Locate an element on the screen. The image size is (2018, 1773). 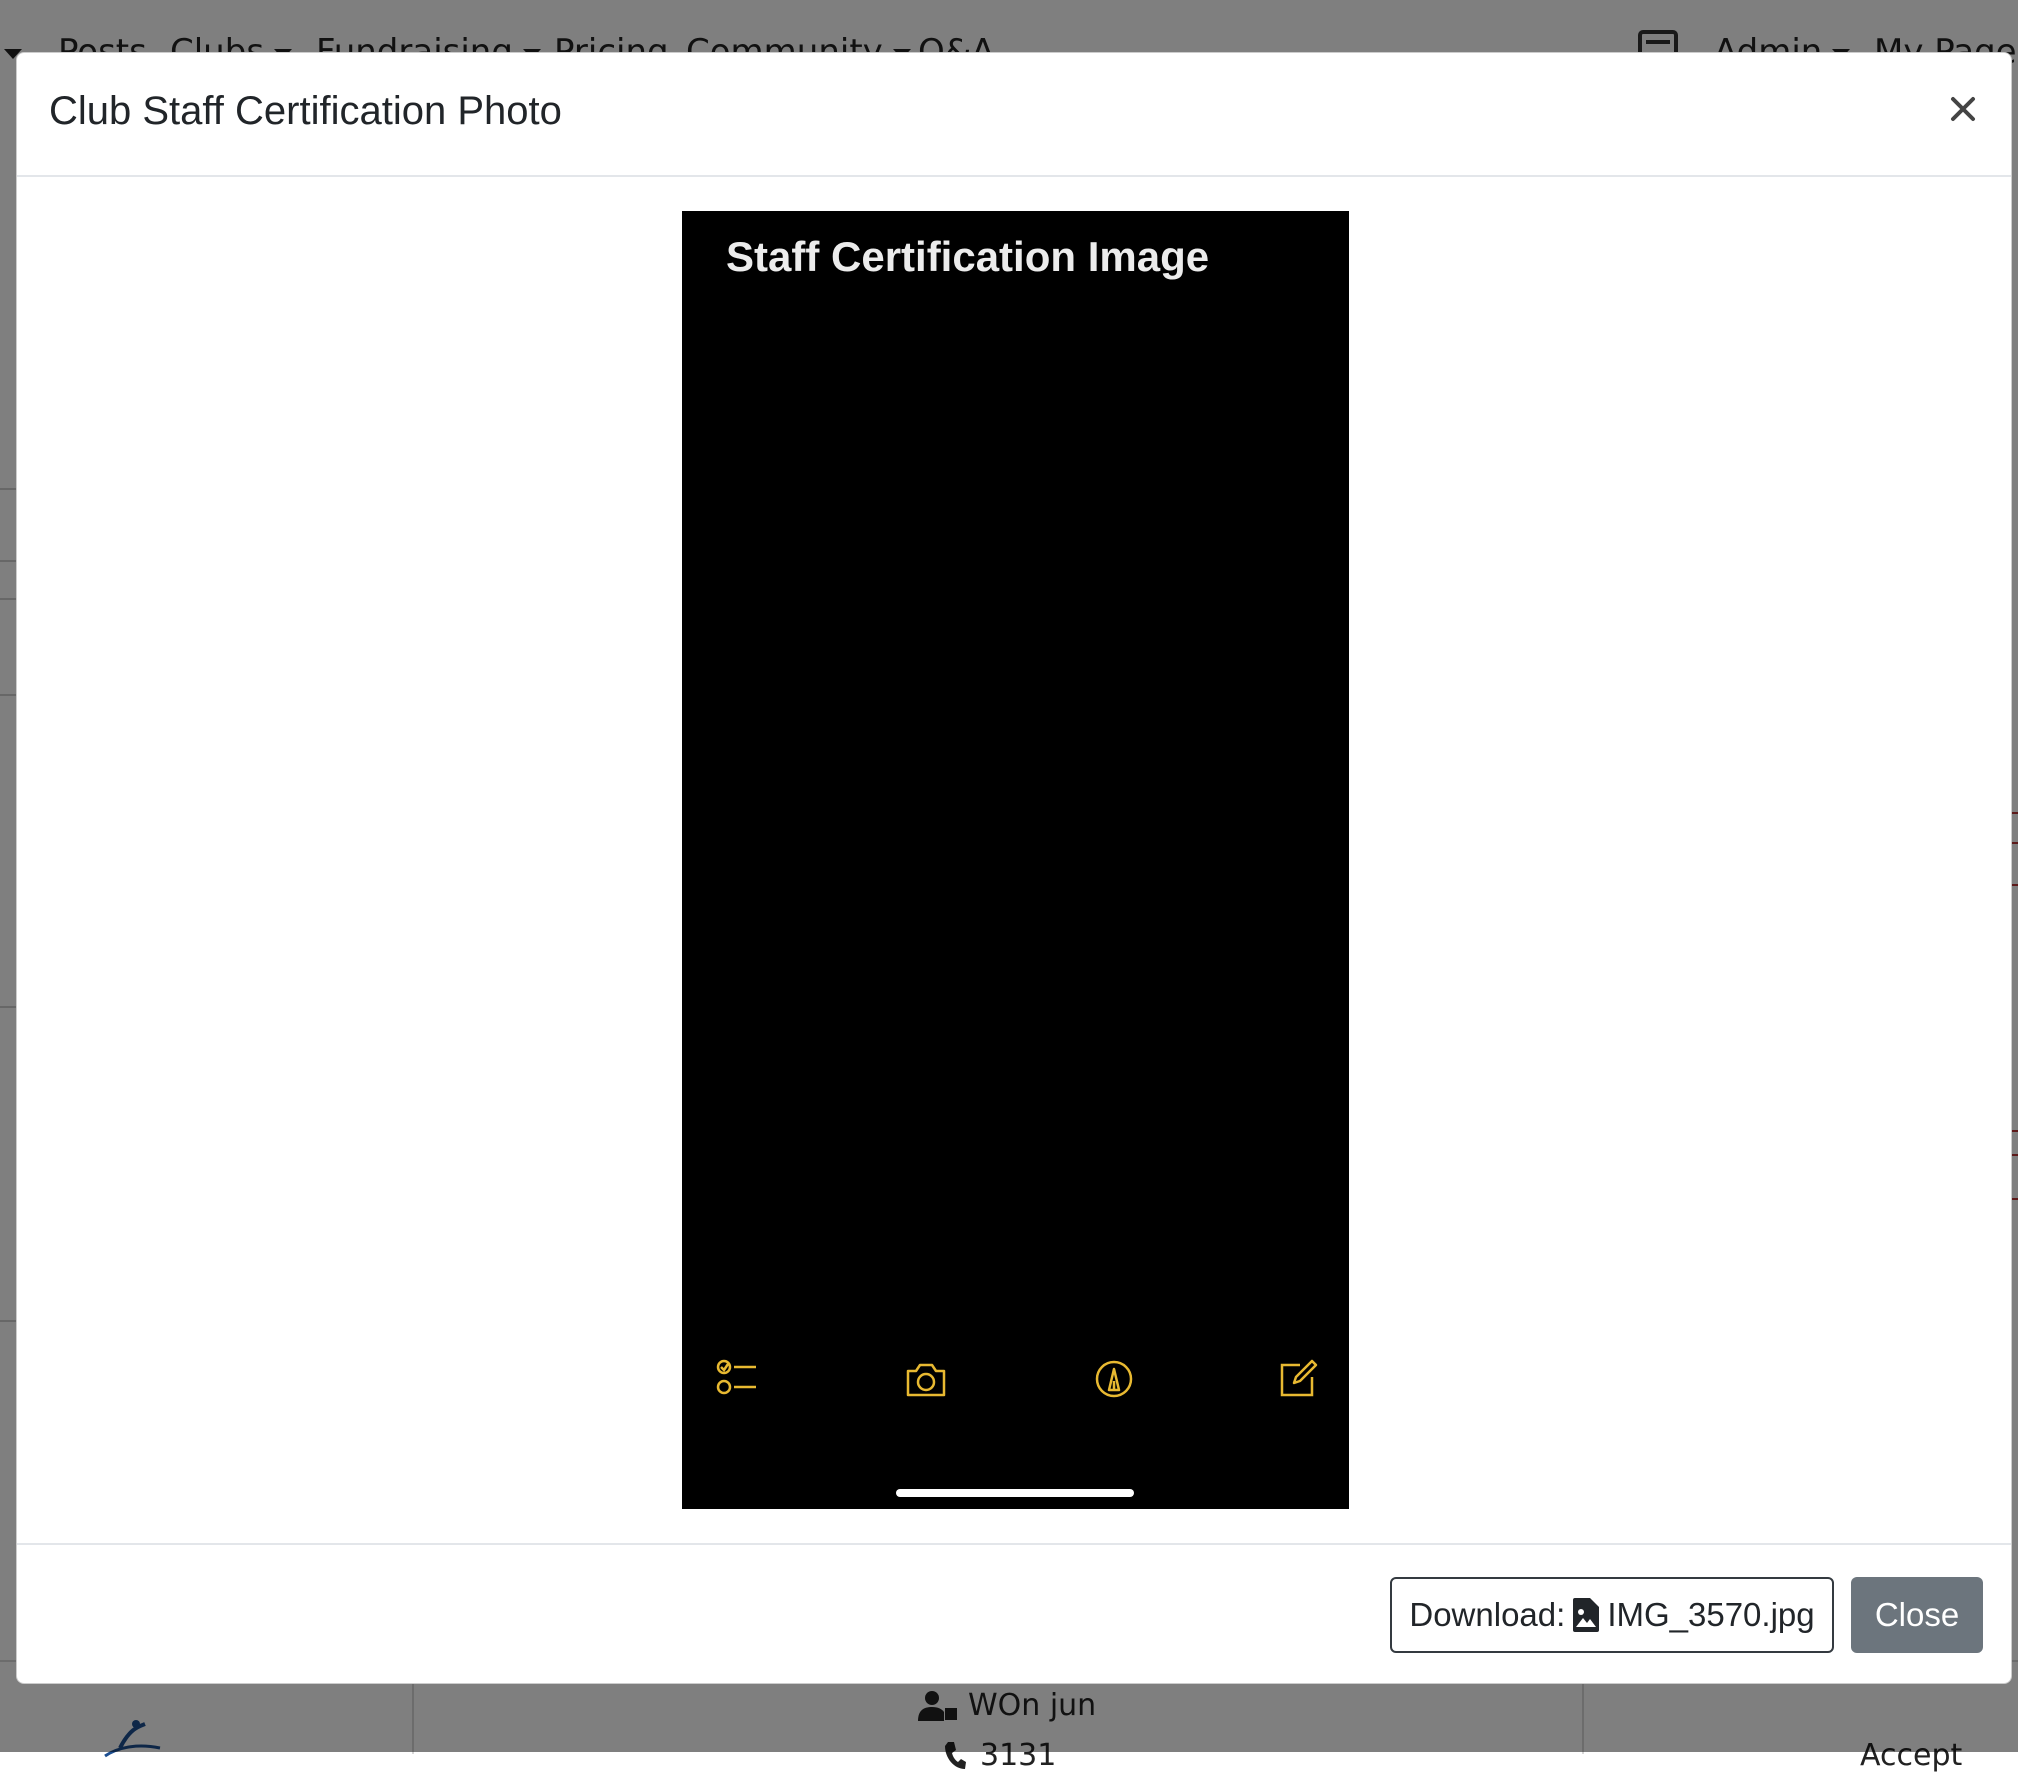
close-icon is located at coordinates (1963, 109).